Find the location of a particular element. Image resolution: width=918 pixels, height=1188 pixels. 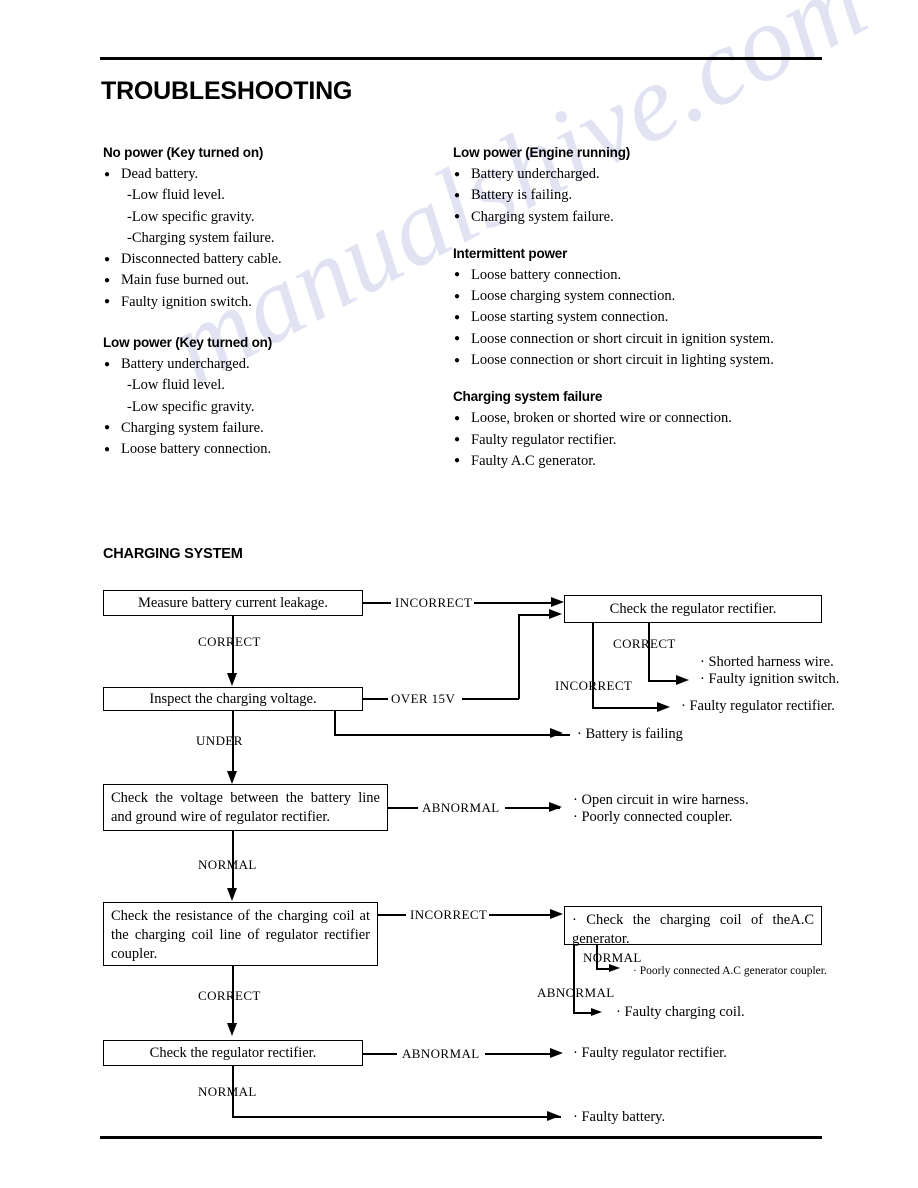

flow-label-incorrect-regulator: INCORRECT is located at coordinates (594, 685).